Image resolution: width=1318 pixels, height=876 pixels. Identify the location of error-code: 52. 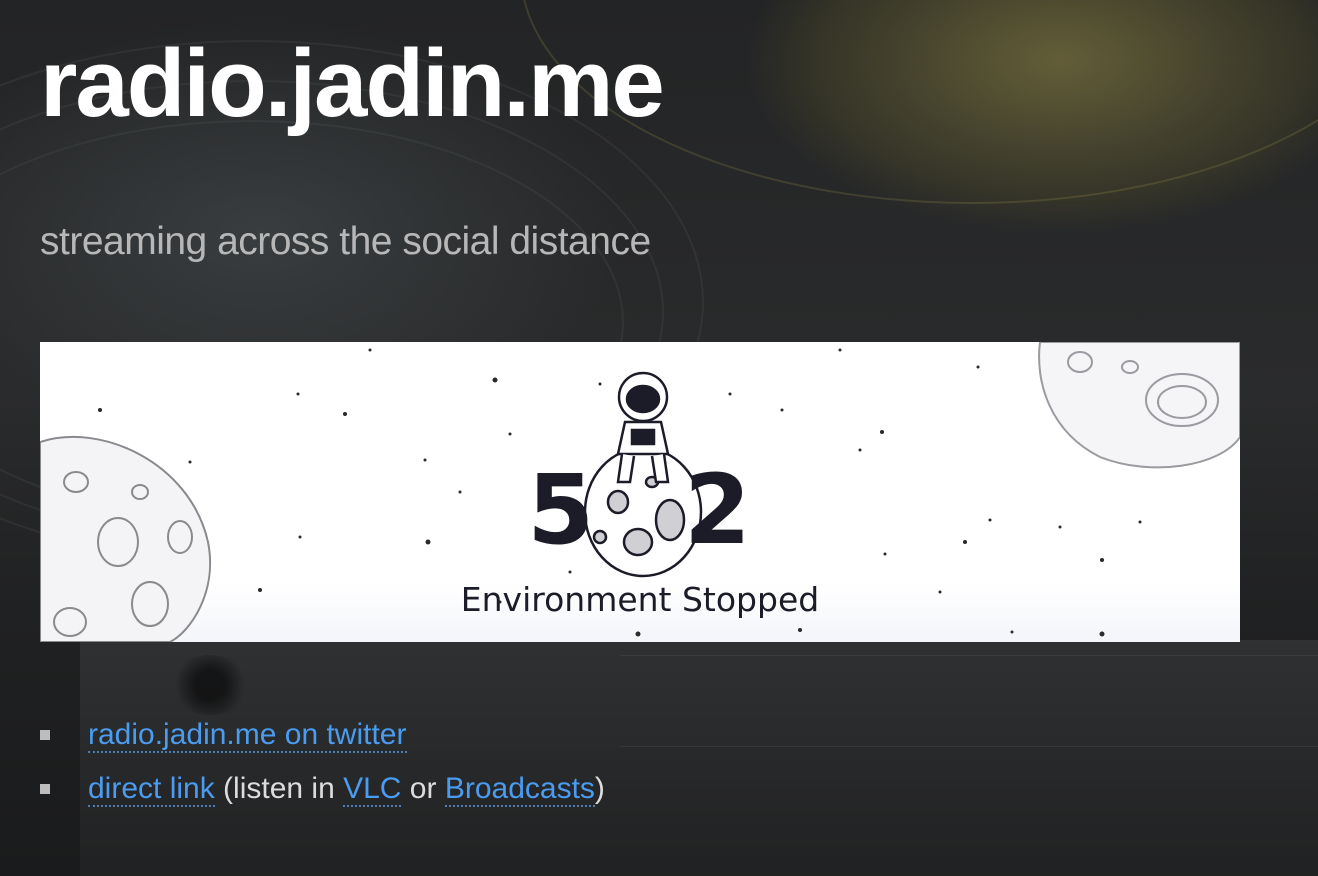
(640, 510).